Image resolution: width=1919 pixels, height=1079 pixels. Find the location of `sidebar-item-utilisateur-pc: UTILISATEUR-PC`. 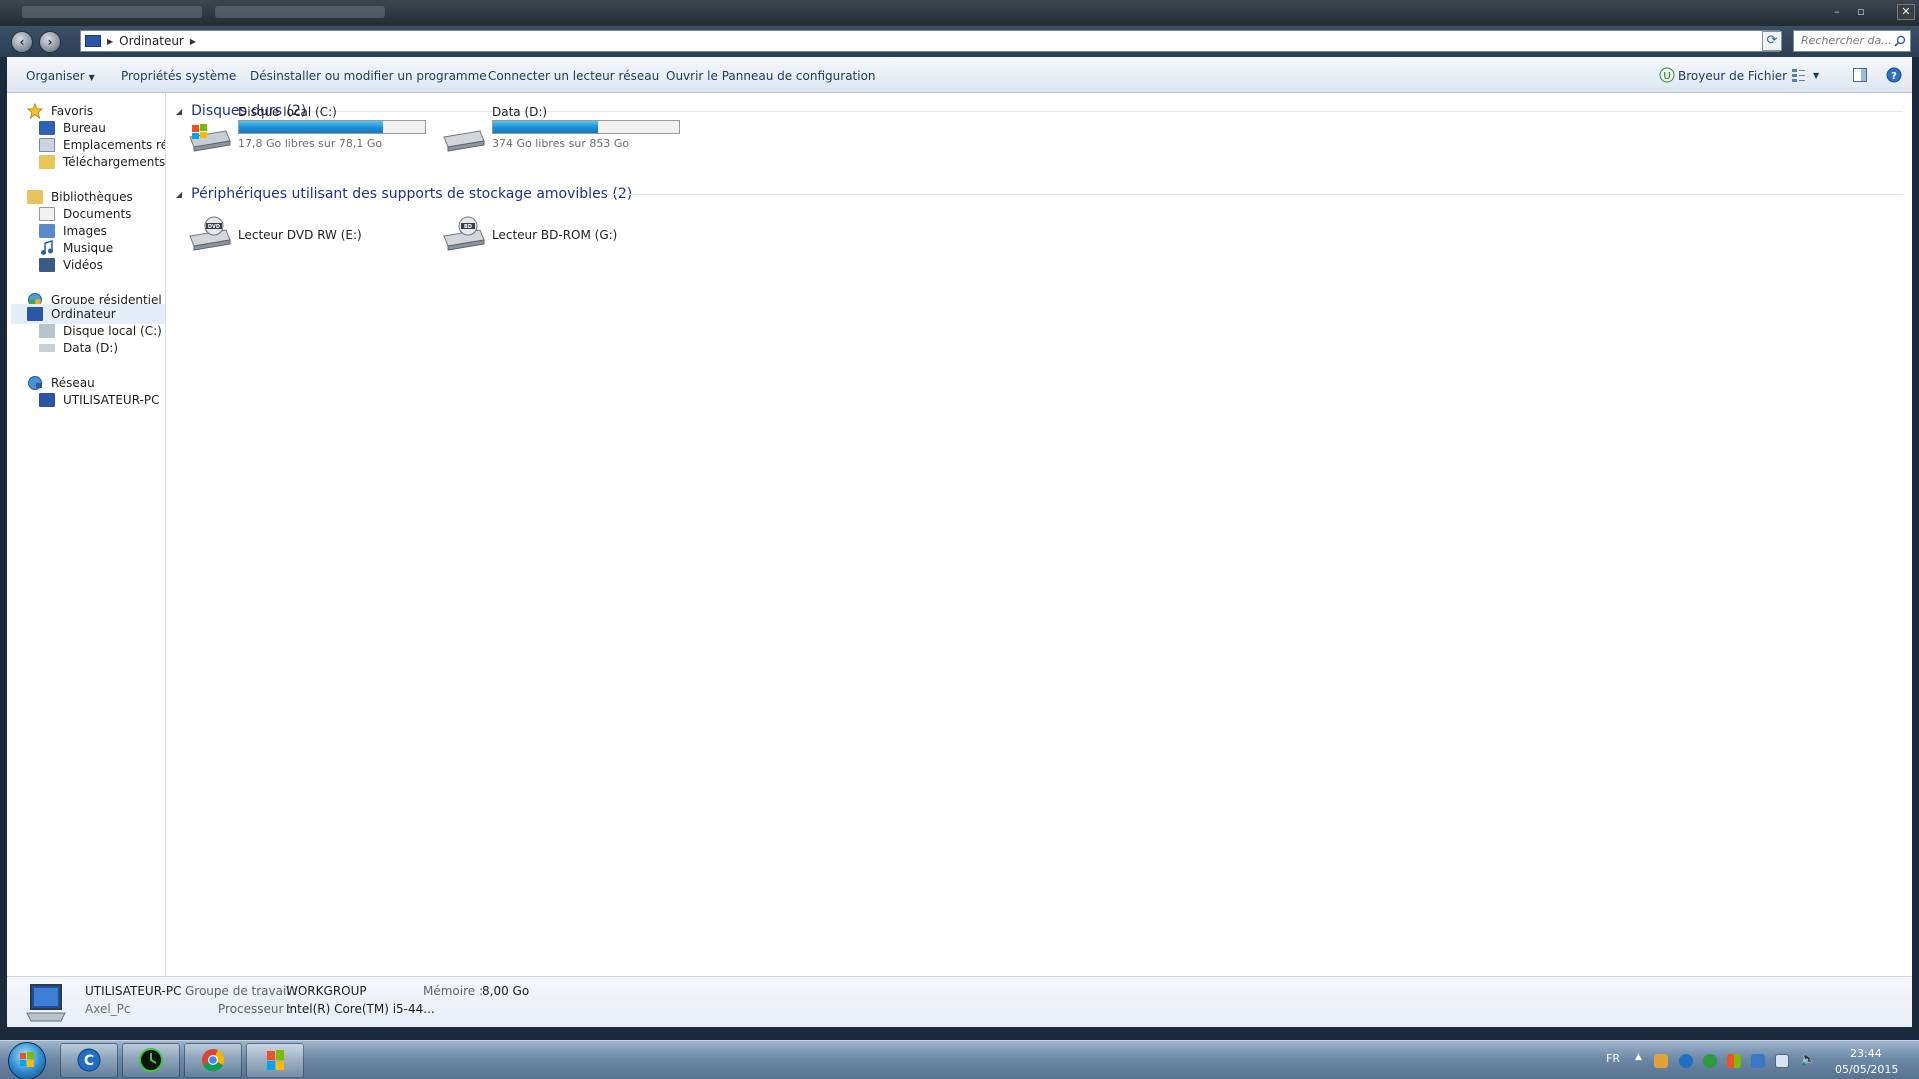

sidebar-item-utilisateur-pc: UTILISATEUR-PC is located at coordinates (99, 400).